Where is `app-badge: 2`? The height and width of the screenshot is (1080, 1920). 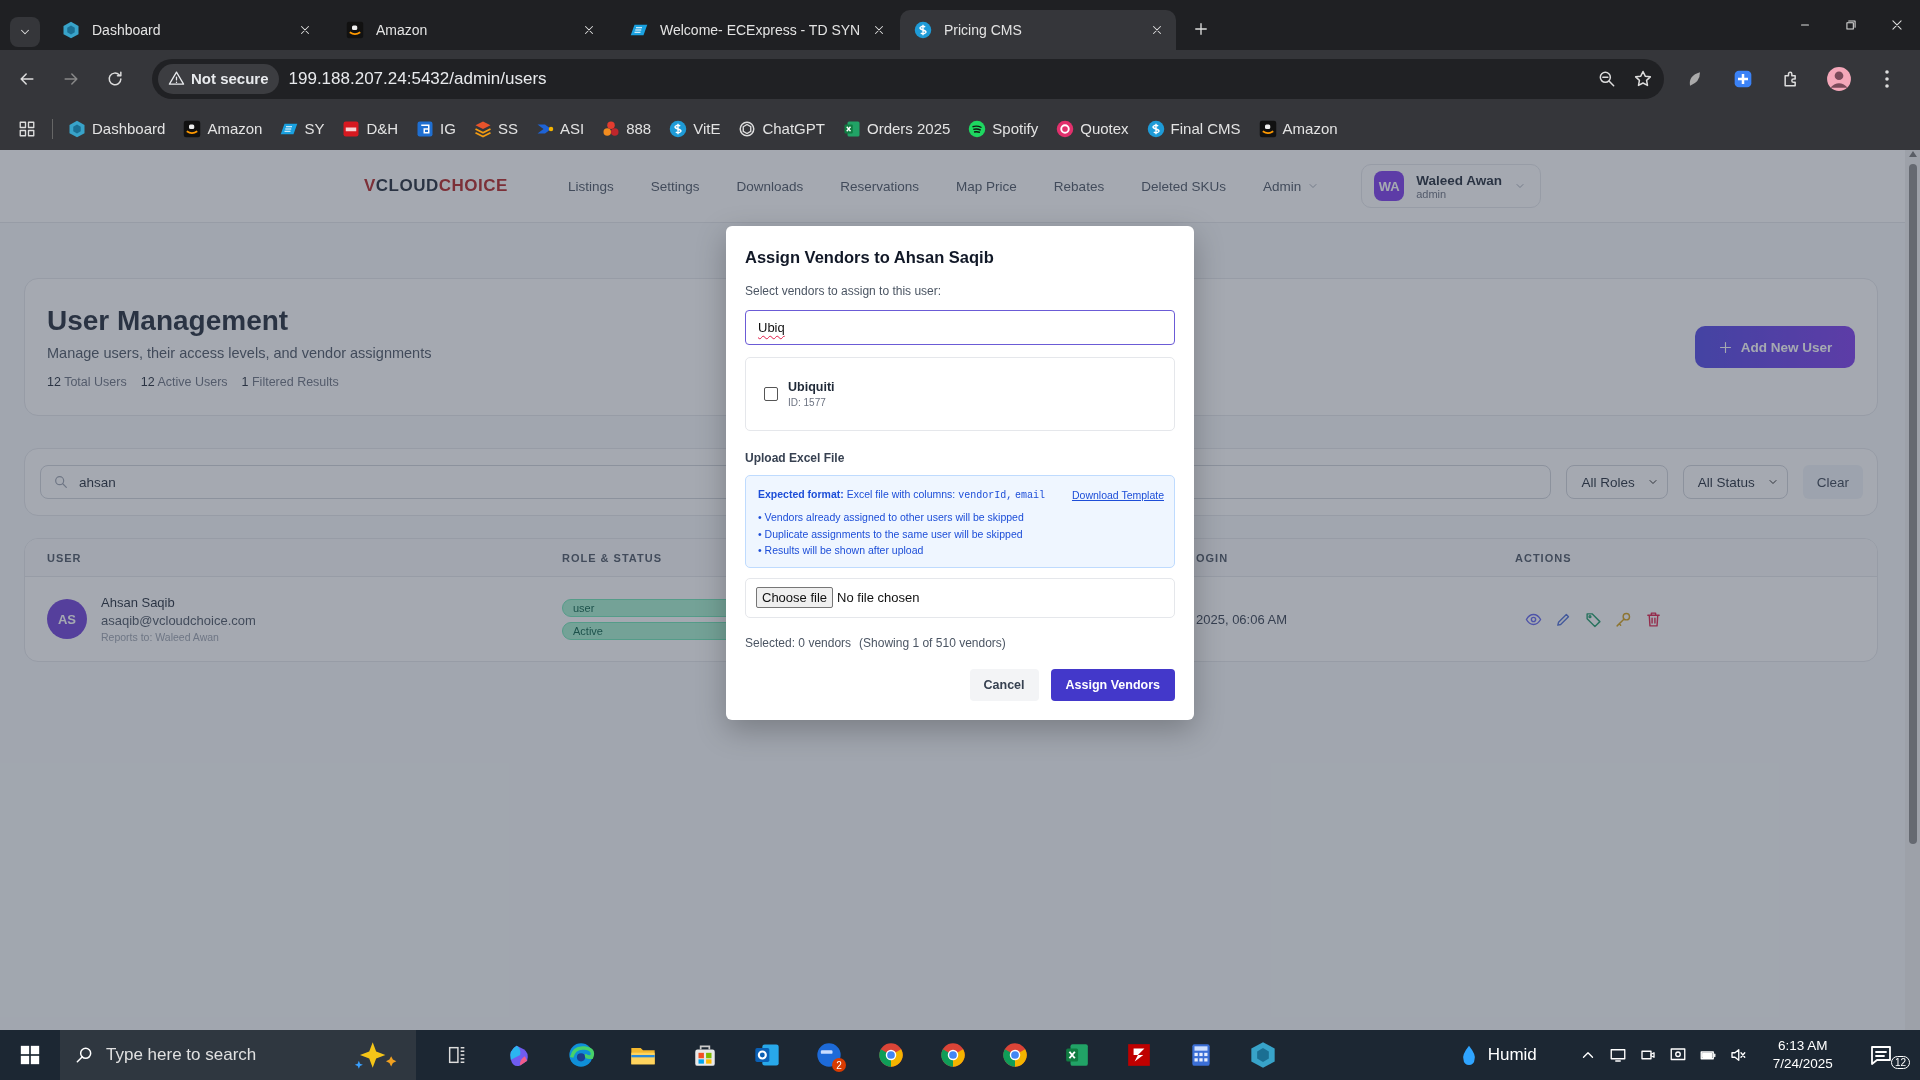 app-badge: 2 is located at coordinates (839, 1065).